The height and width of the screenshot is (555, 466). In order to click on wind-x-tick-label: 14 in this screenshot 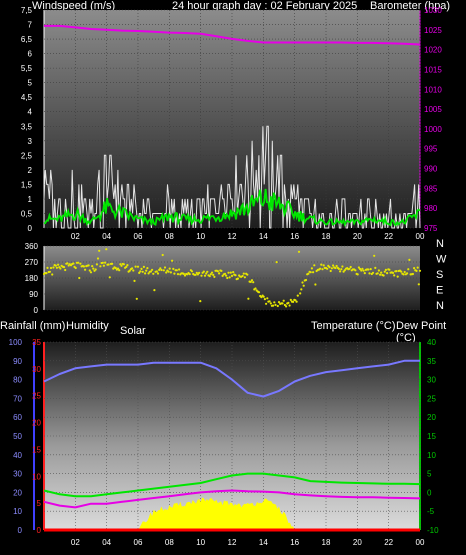, I will do `click(263, 236)`.